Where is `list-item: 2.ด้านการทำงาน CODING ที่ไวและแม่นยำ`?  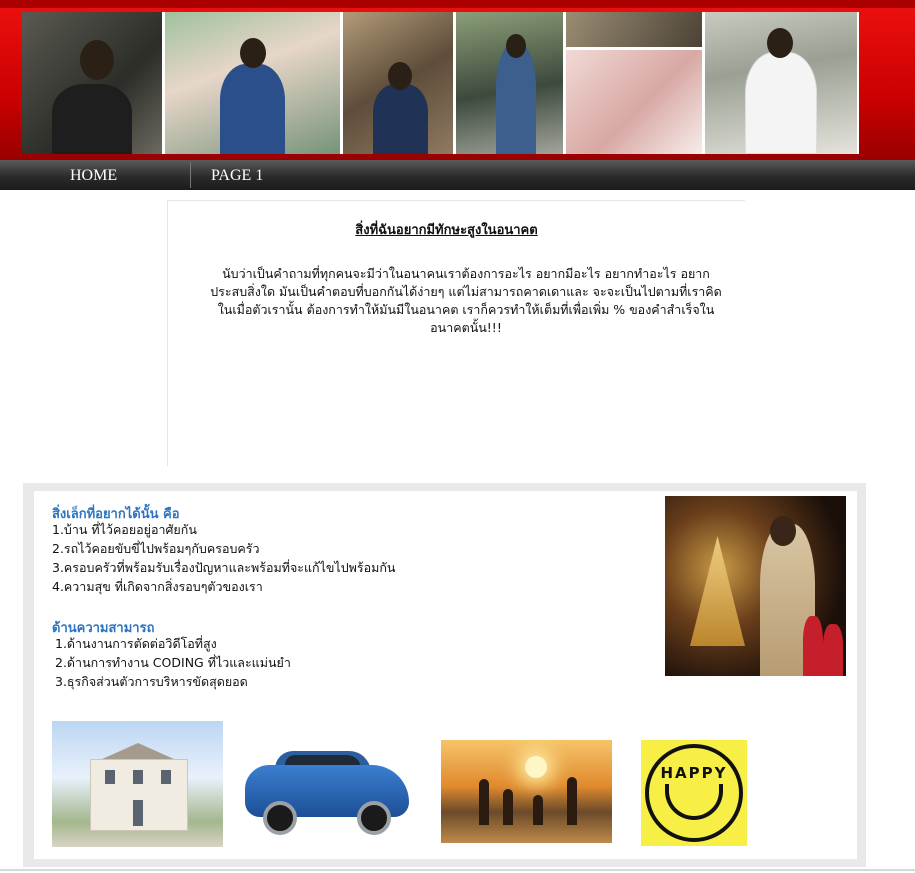 list-item: 2.ด้านการทำงาน CODING ที่ไวและแม่นยำ is located at coordinates (173, 662).